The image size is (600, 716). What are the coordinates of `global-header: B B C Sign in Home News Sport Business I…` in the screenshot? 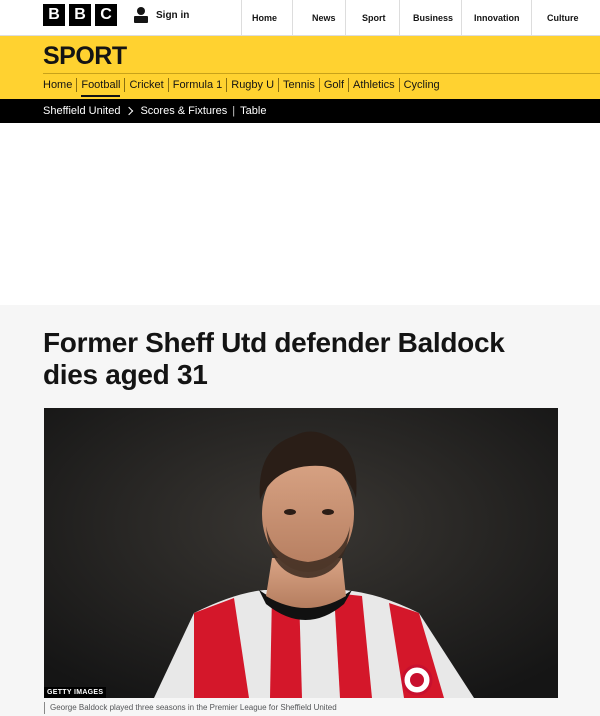 It's located at (300, 18).